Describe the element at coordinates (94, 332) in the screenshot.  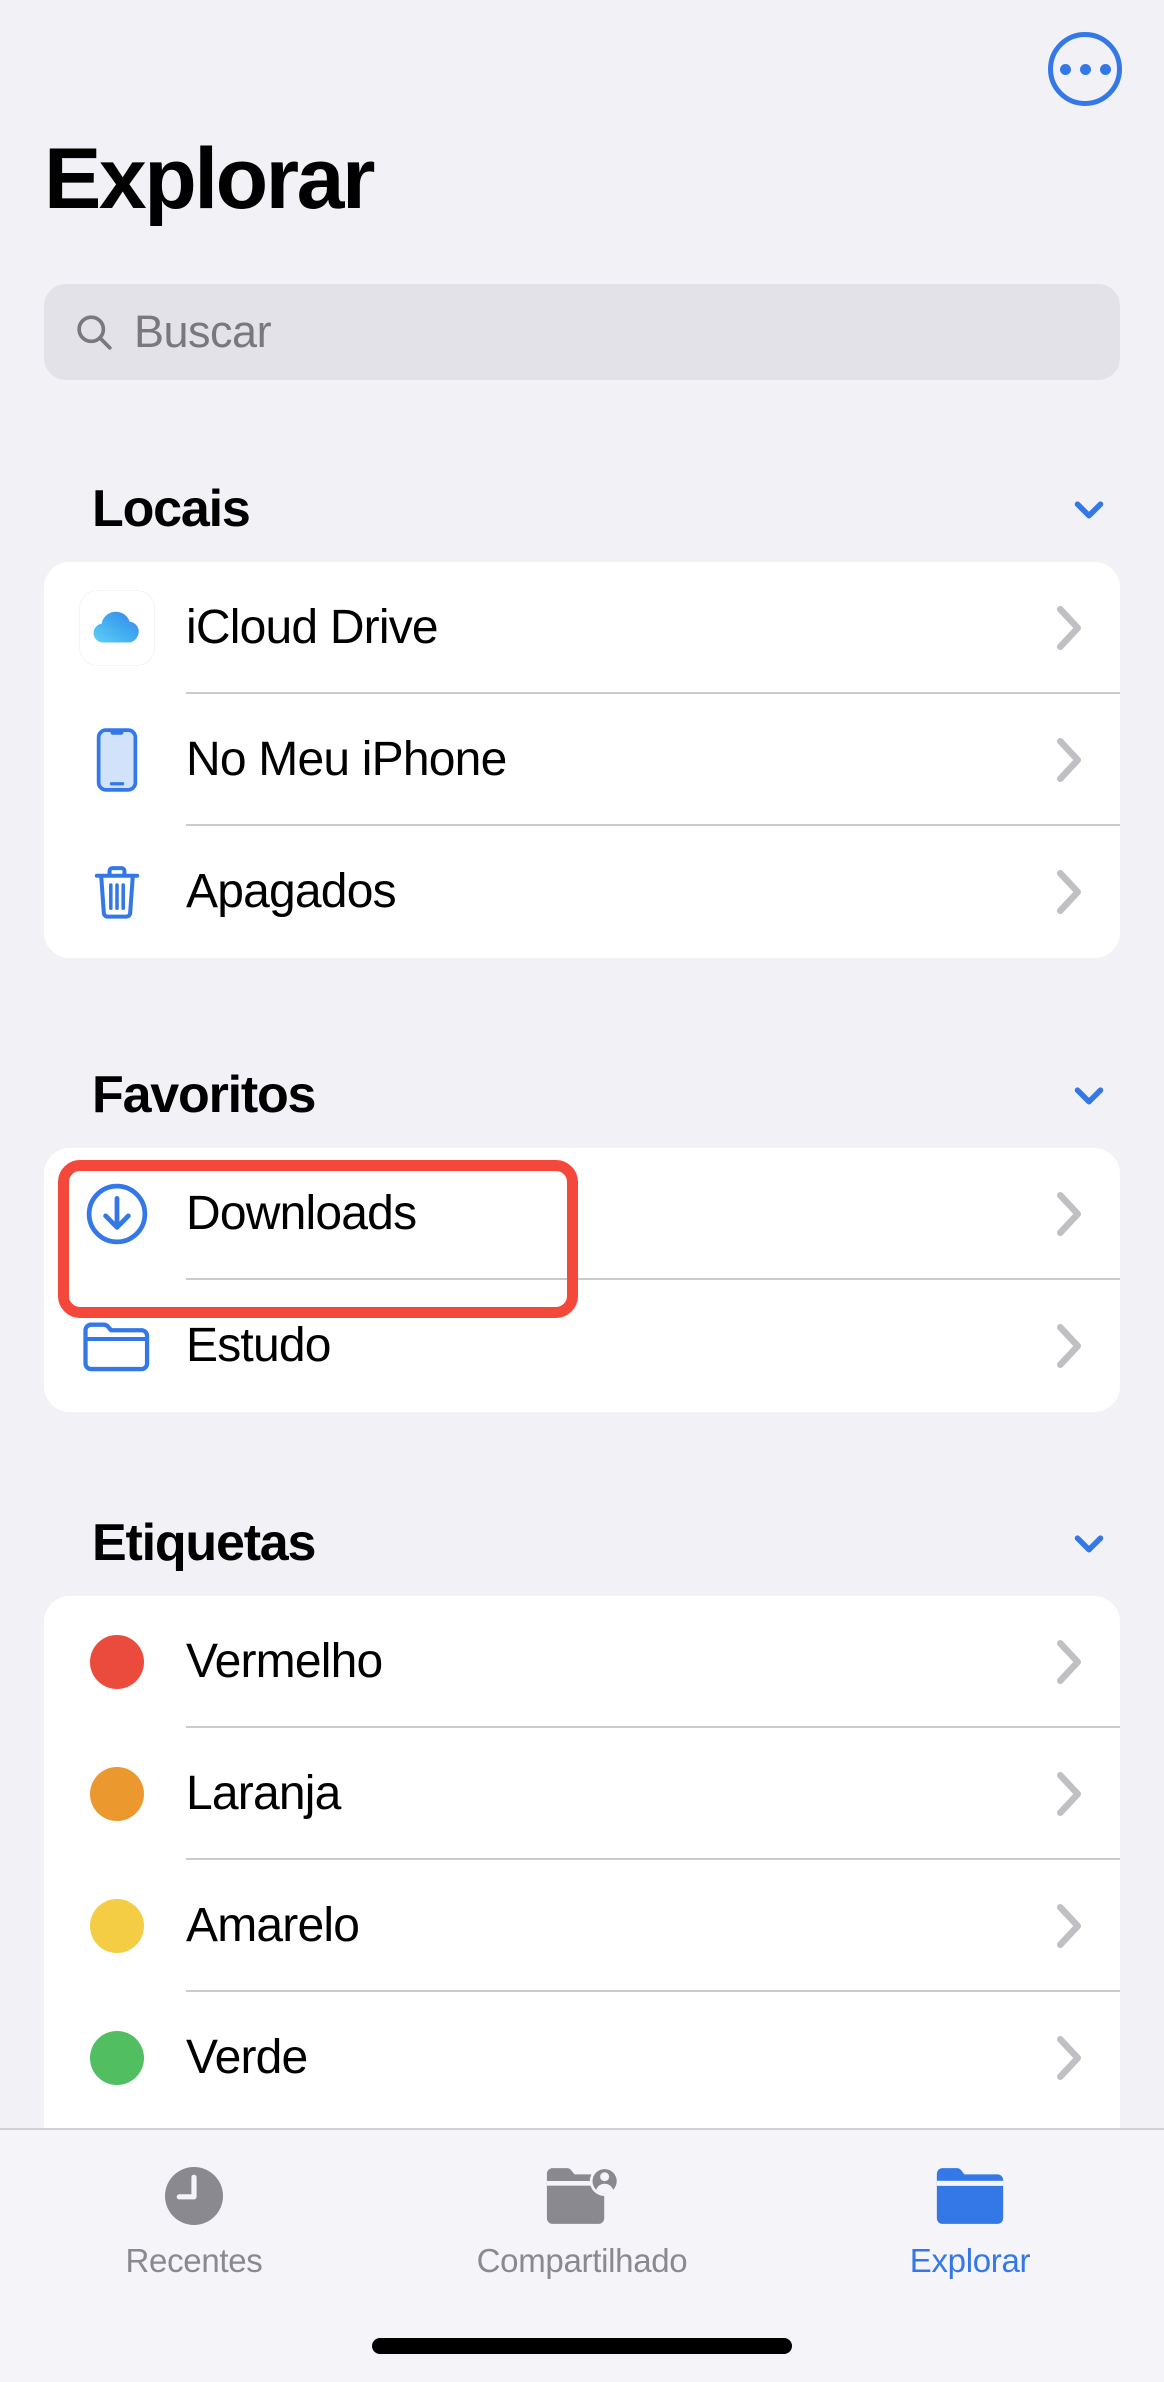
I see `search-icon` at that location.